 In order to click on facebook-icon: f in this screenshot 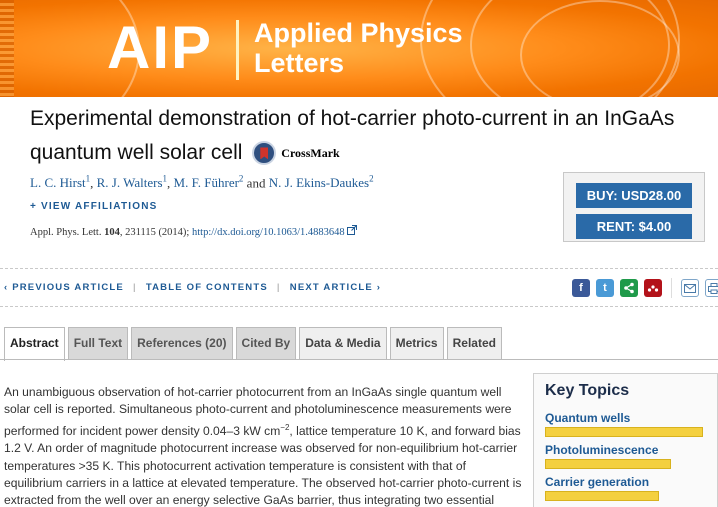, I will do `click(581, 288)`.